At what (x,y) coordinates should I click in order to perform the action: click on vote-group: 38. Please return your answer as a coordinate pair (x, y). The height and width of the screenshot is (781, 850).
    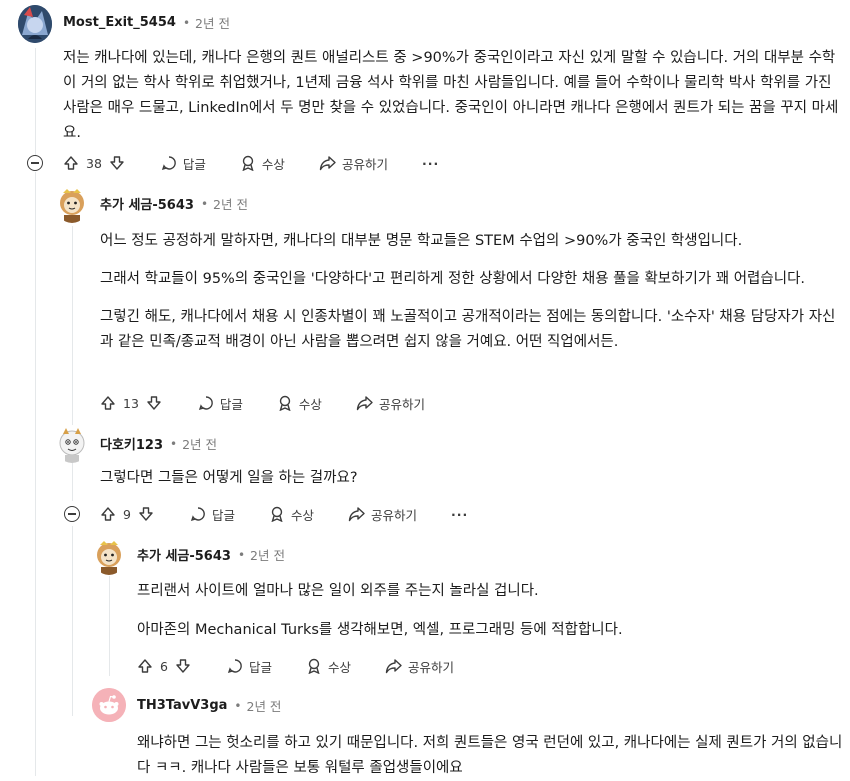
    Looking at the image, I should click on (94, 163).